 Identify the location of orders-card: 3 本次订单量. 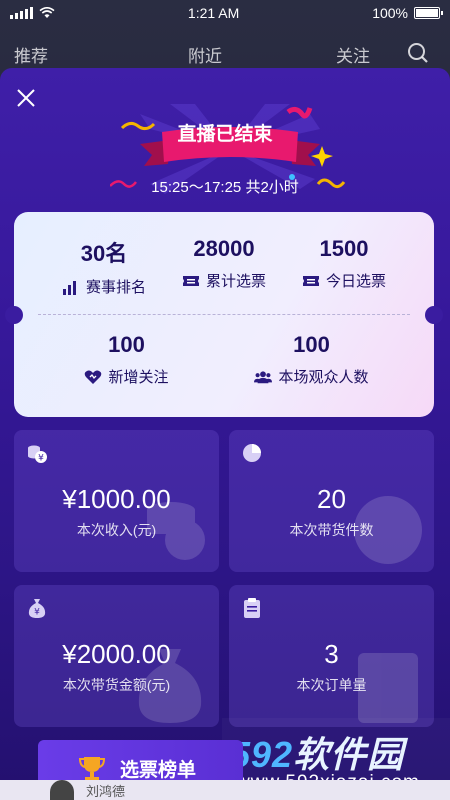
(331, 656).